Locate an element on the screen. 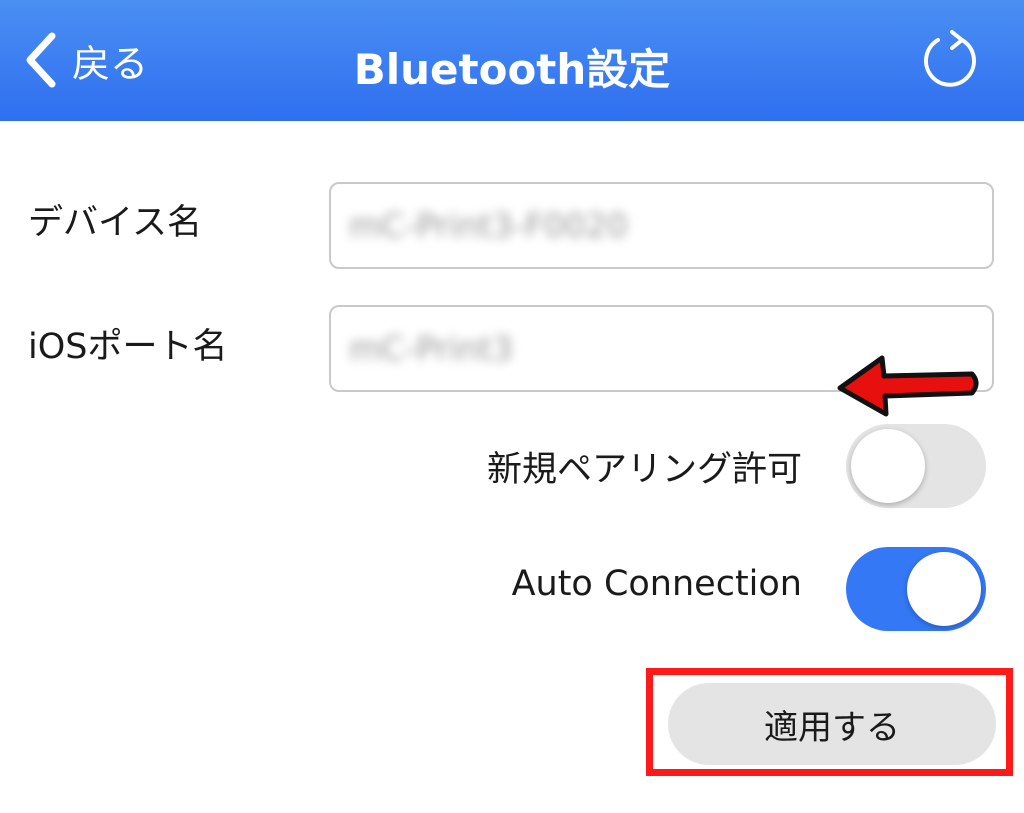  ios-port-value: mC-Print3 is located at coordinates (431, 348).